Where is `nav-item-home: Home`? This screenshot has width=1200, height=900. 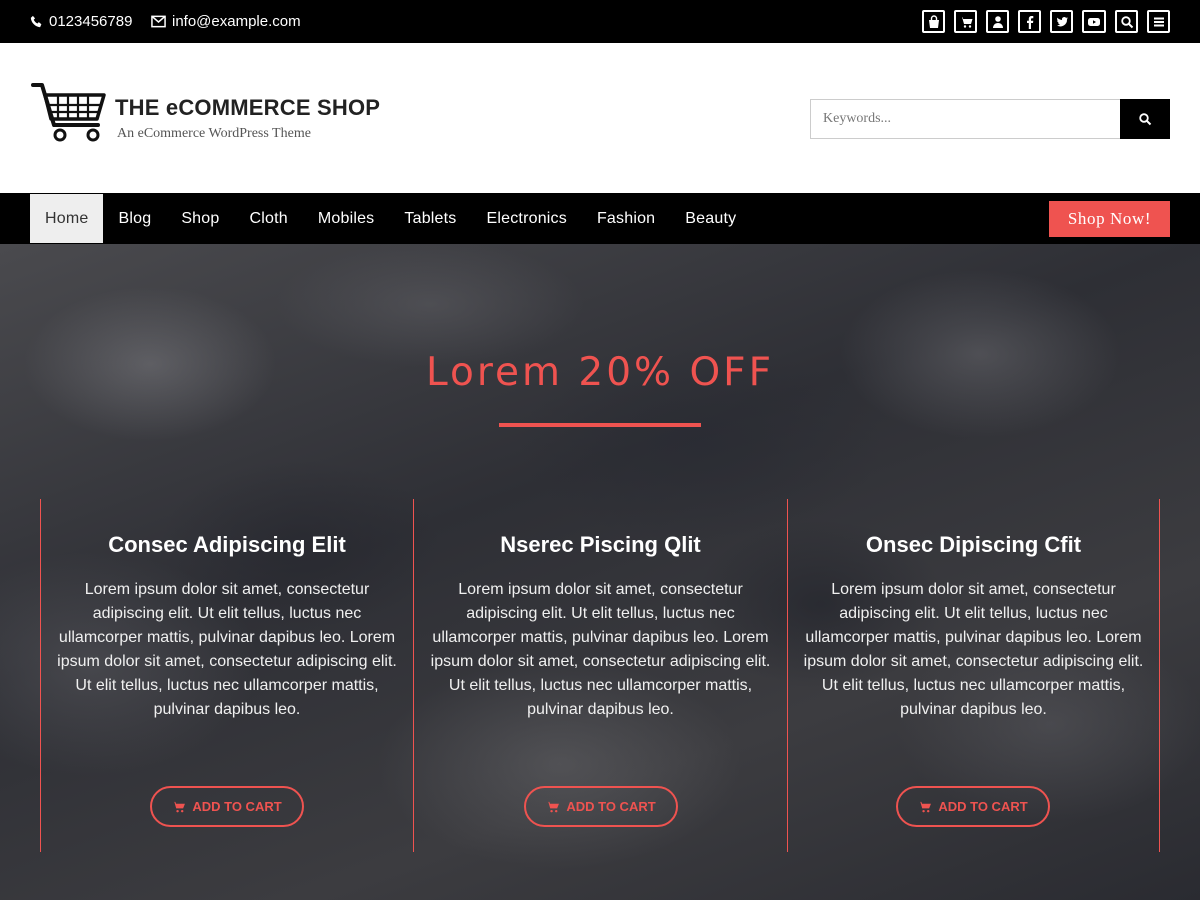
nav-item-home: Home is located at coordinates (67, 218).